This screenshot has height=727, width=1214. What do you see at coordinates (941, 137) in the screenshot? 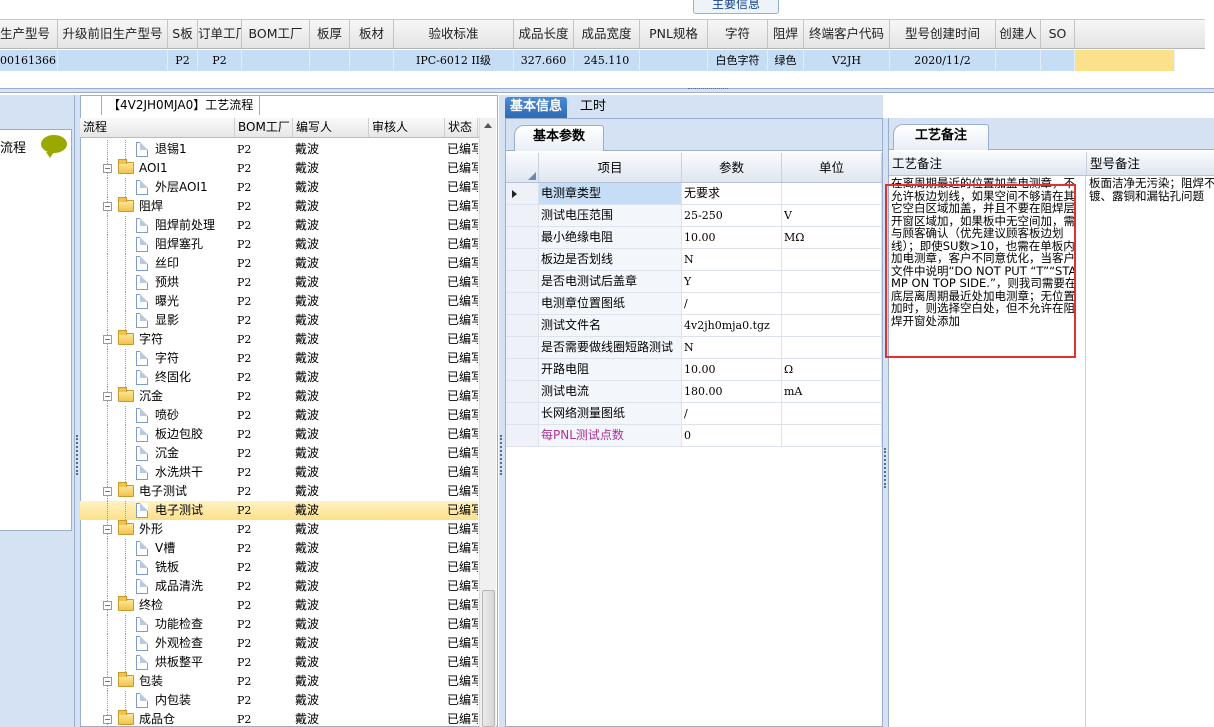
I see `tab-process-notes: 工艺备注` at bounding box center [941, 137].